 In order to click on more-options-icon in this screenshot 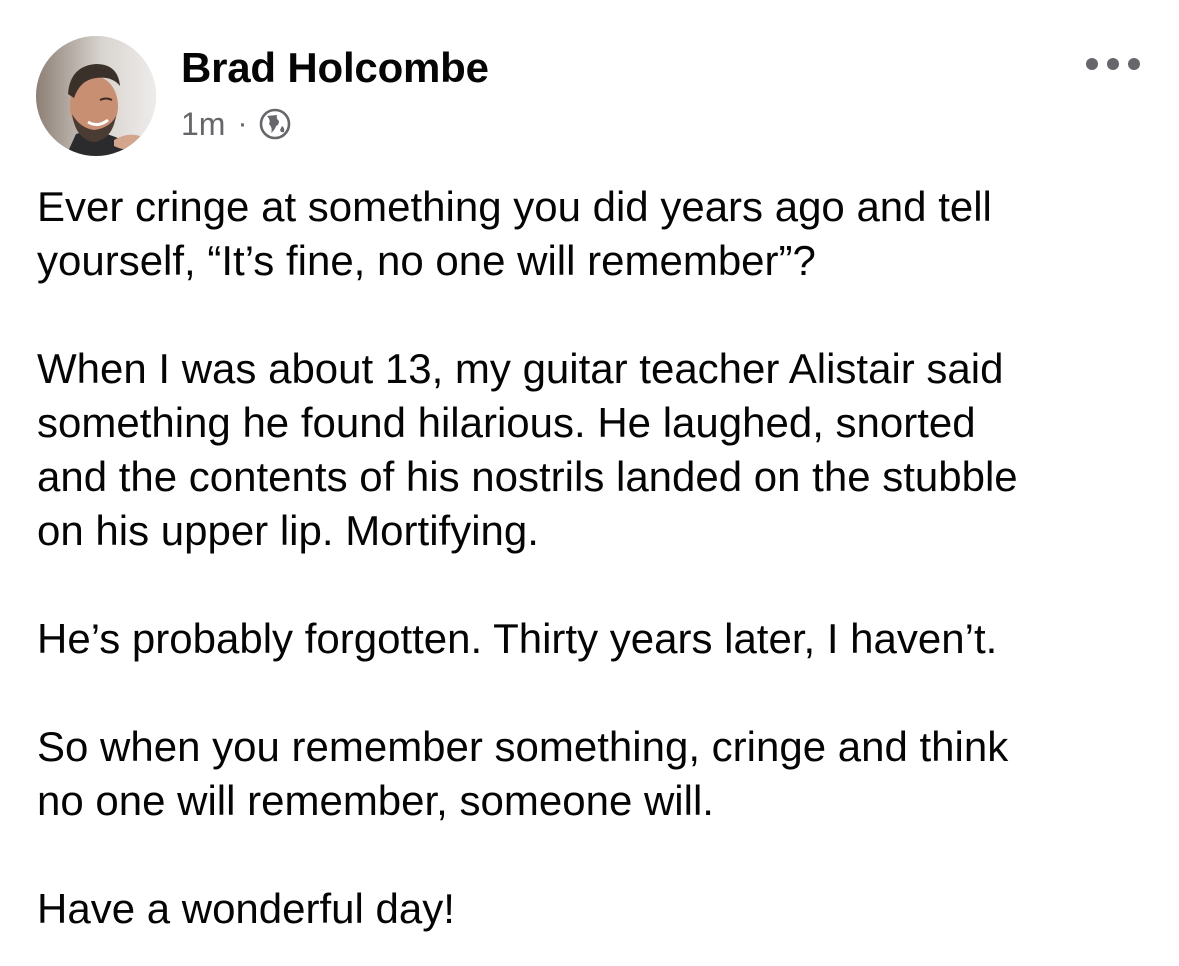, I will do `click(1113, 64)`.